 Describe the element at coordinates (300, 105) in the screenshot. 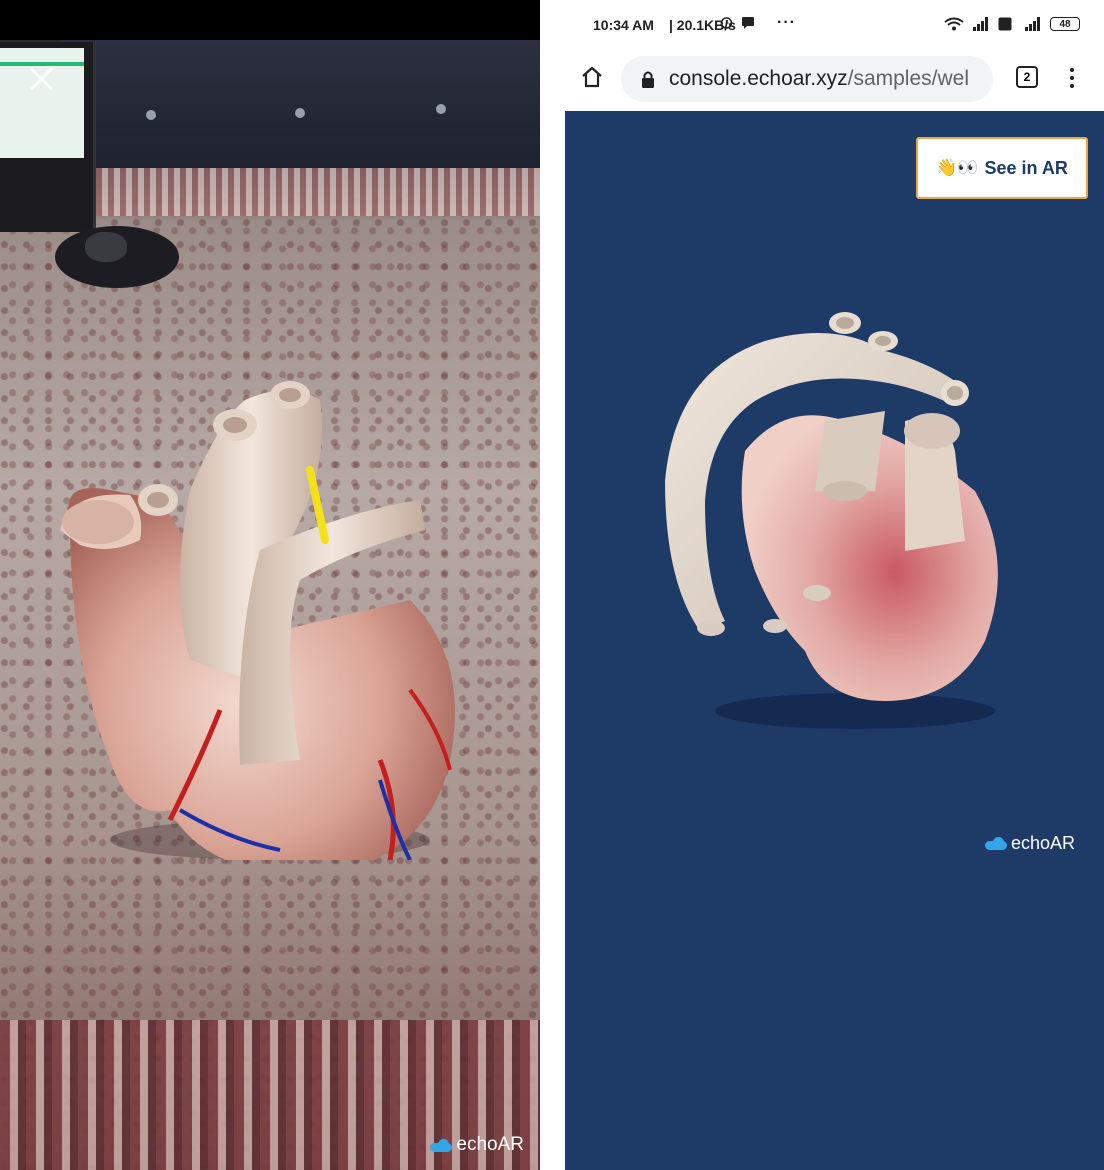

I see `headboard` at that location.